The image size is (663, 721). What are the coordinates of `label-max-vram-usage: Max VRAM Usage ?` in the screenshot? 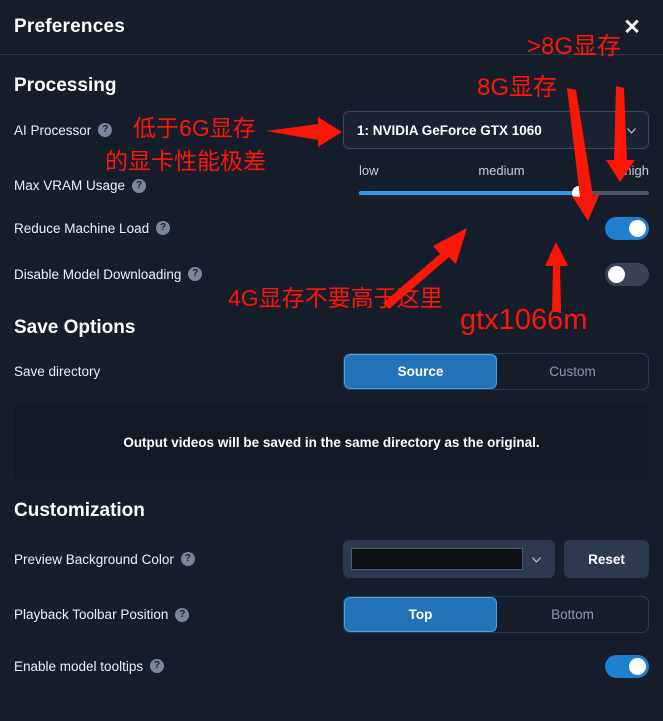 It's located at (80, 186).